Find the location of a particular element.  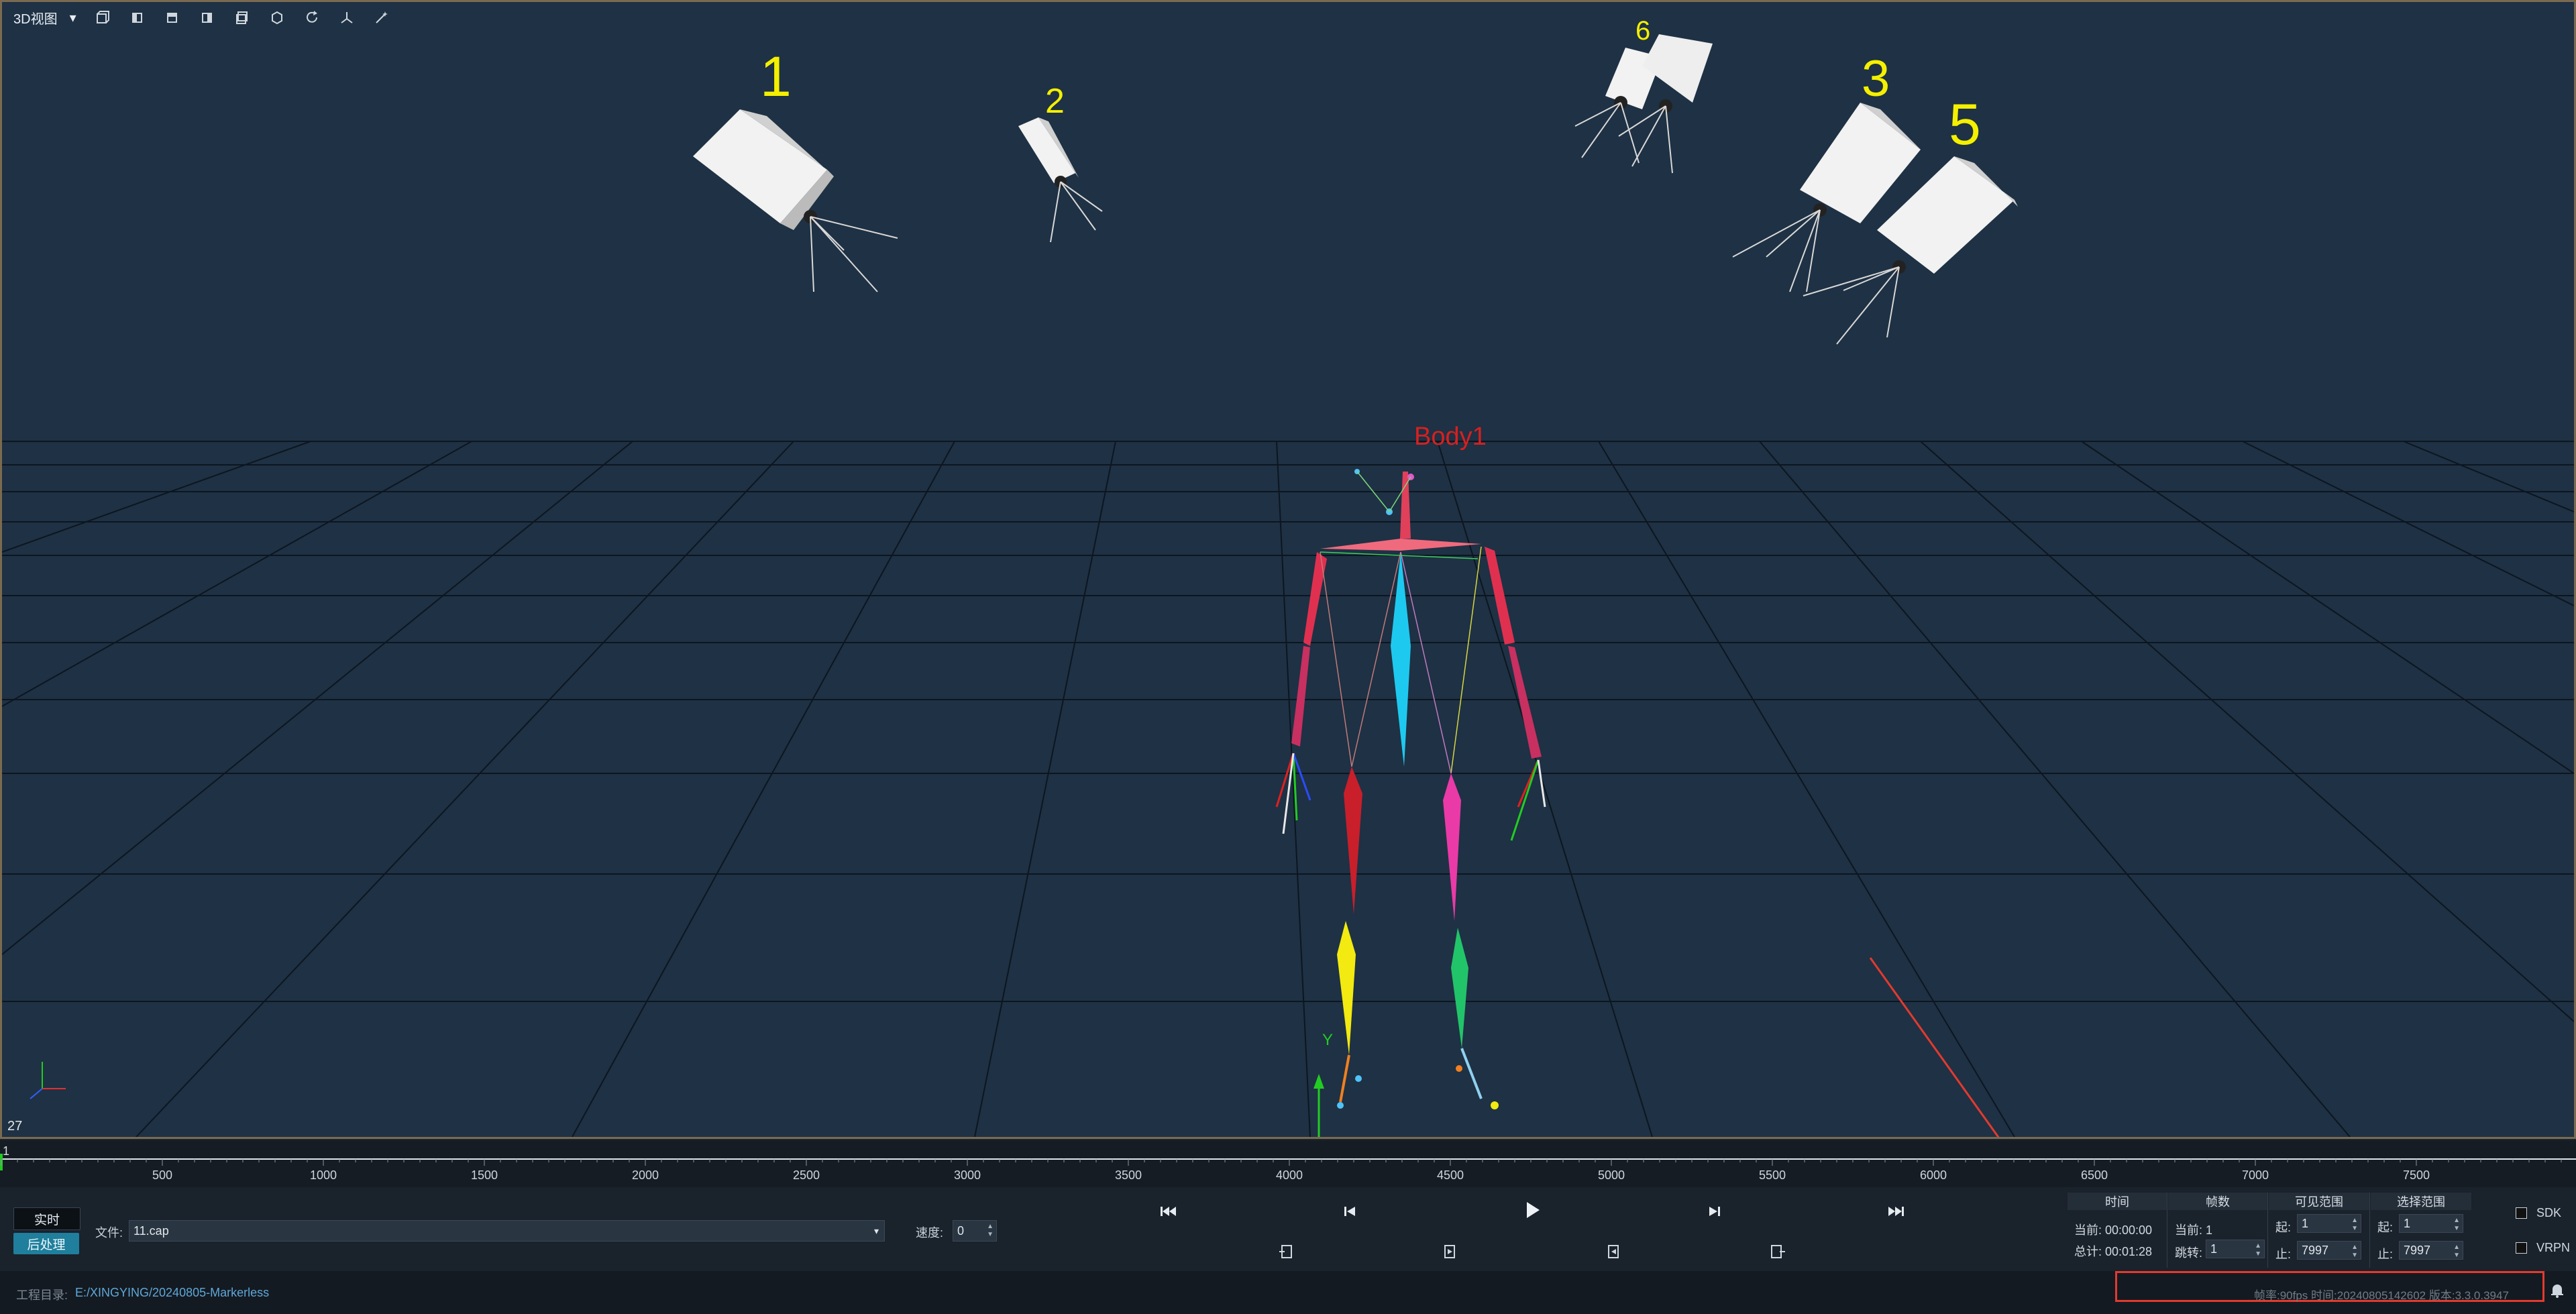

play-button is located at coordinates (1532, 1210).